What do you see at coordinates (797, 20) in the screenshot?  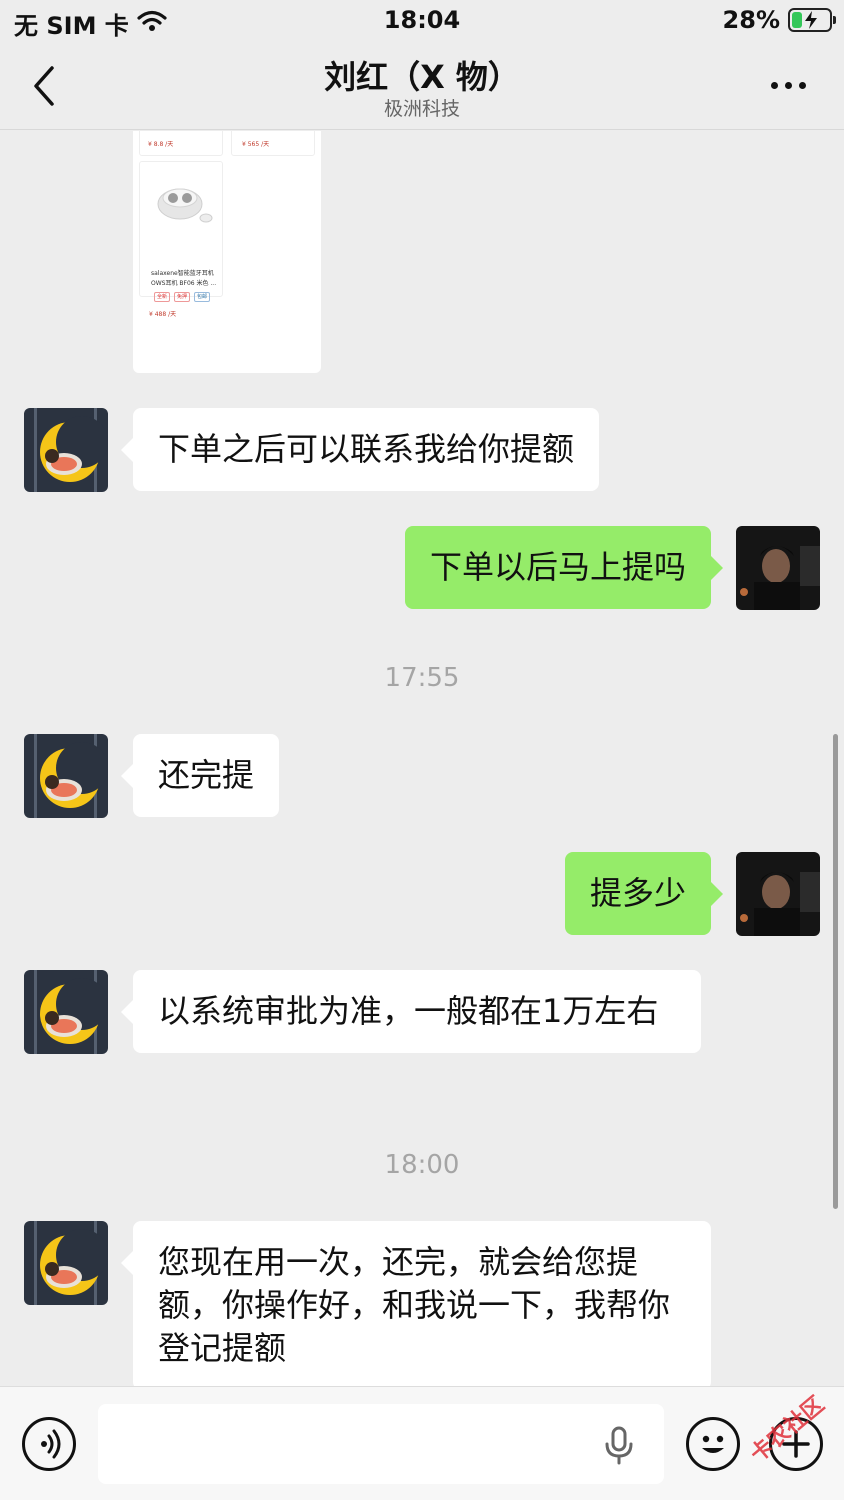 I see `battery-fill` at bounding box center [797, 20].